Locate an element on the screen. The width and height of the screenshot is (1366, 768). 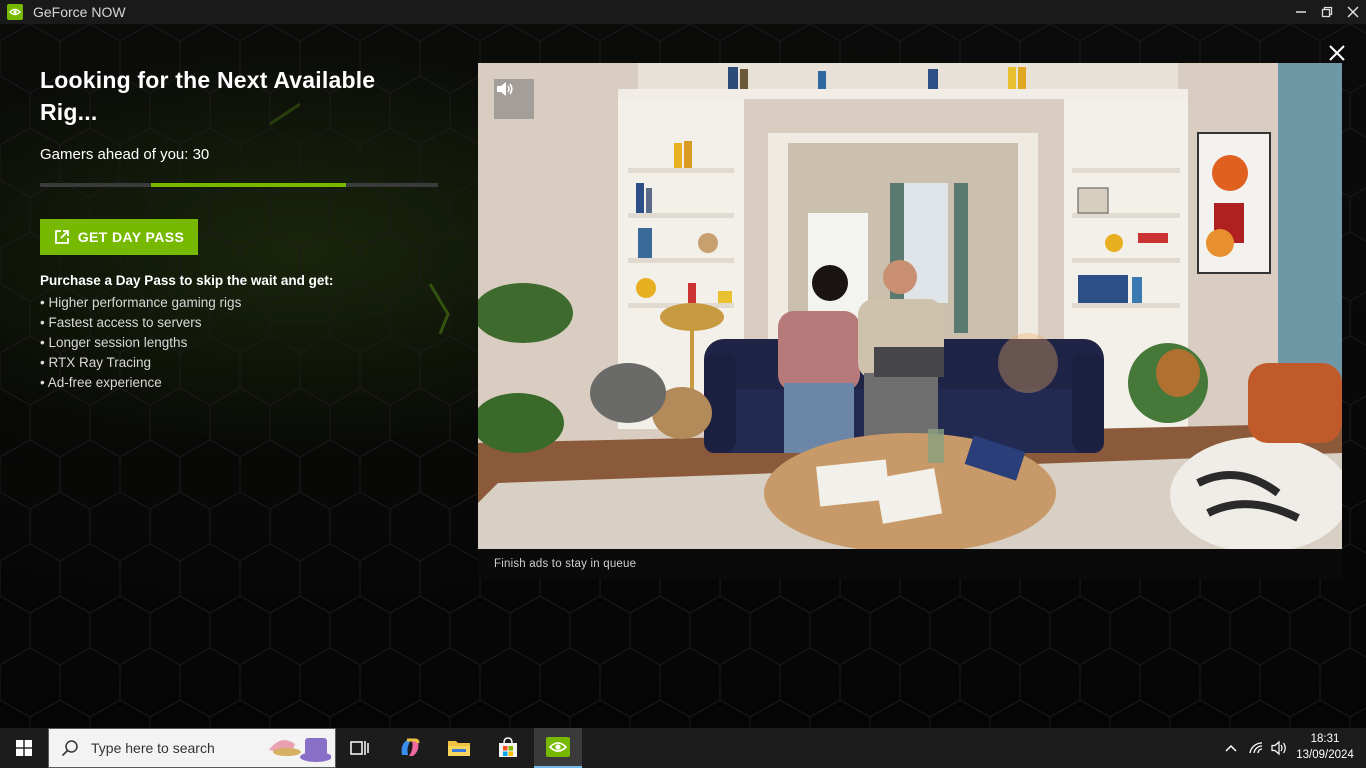
geforce-now-taskbar-button is located at coordinates (558, 748).